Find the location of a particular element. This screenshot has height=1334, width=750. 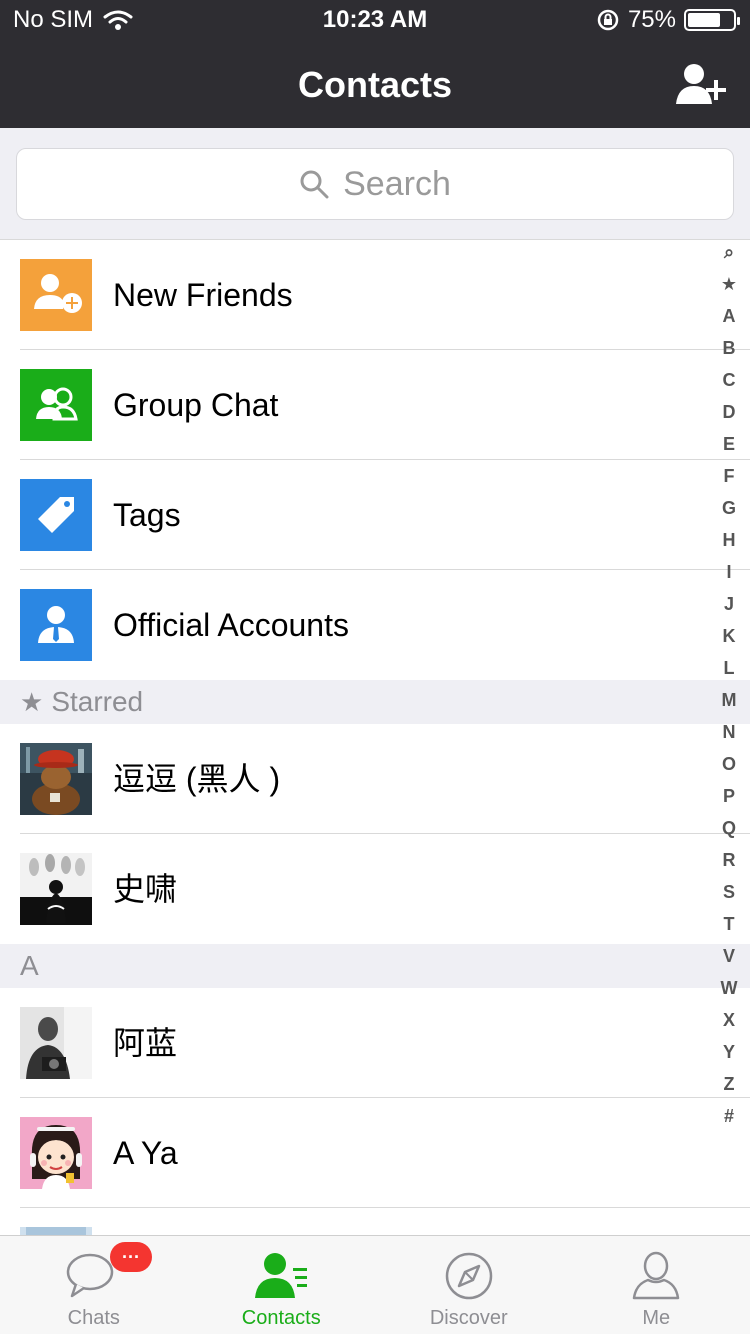

index-letter: S is located at coordinates (729, 892).